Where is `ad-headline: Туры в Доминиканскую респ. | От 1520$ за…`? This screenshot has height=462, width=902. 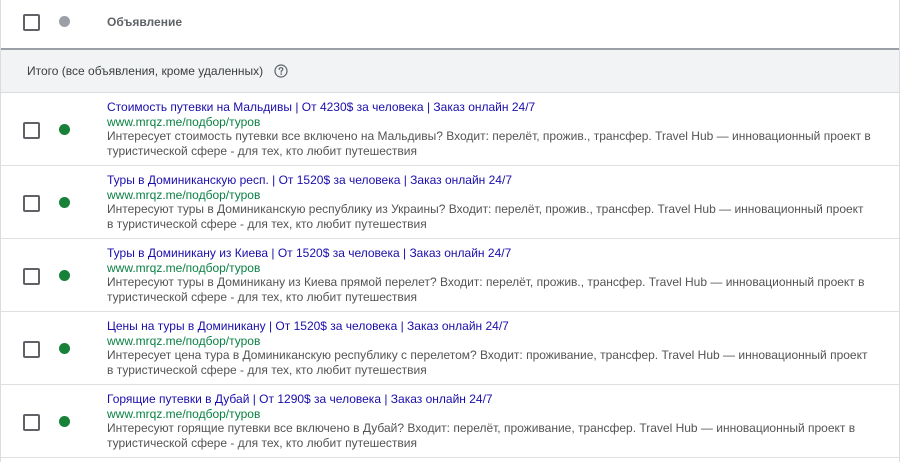
ad-headline: Туры в Доминиканскую респ. | От 1520$ за… is located at coordinates (489, 180).